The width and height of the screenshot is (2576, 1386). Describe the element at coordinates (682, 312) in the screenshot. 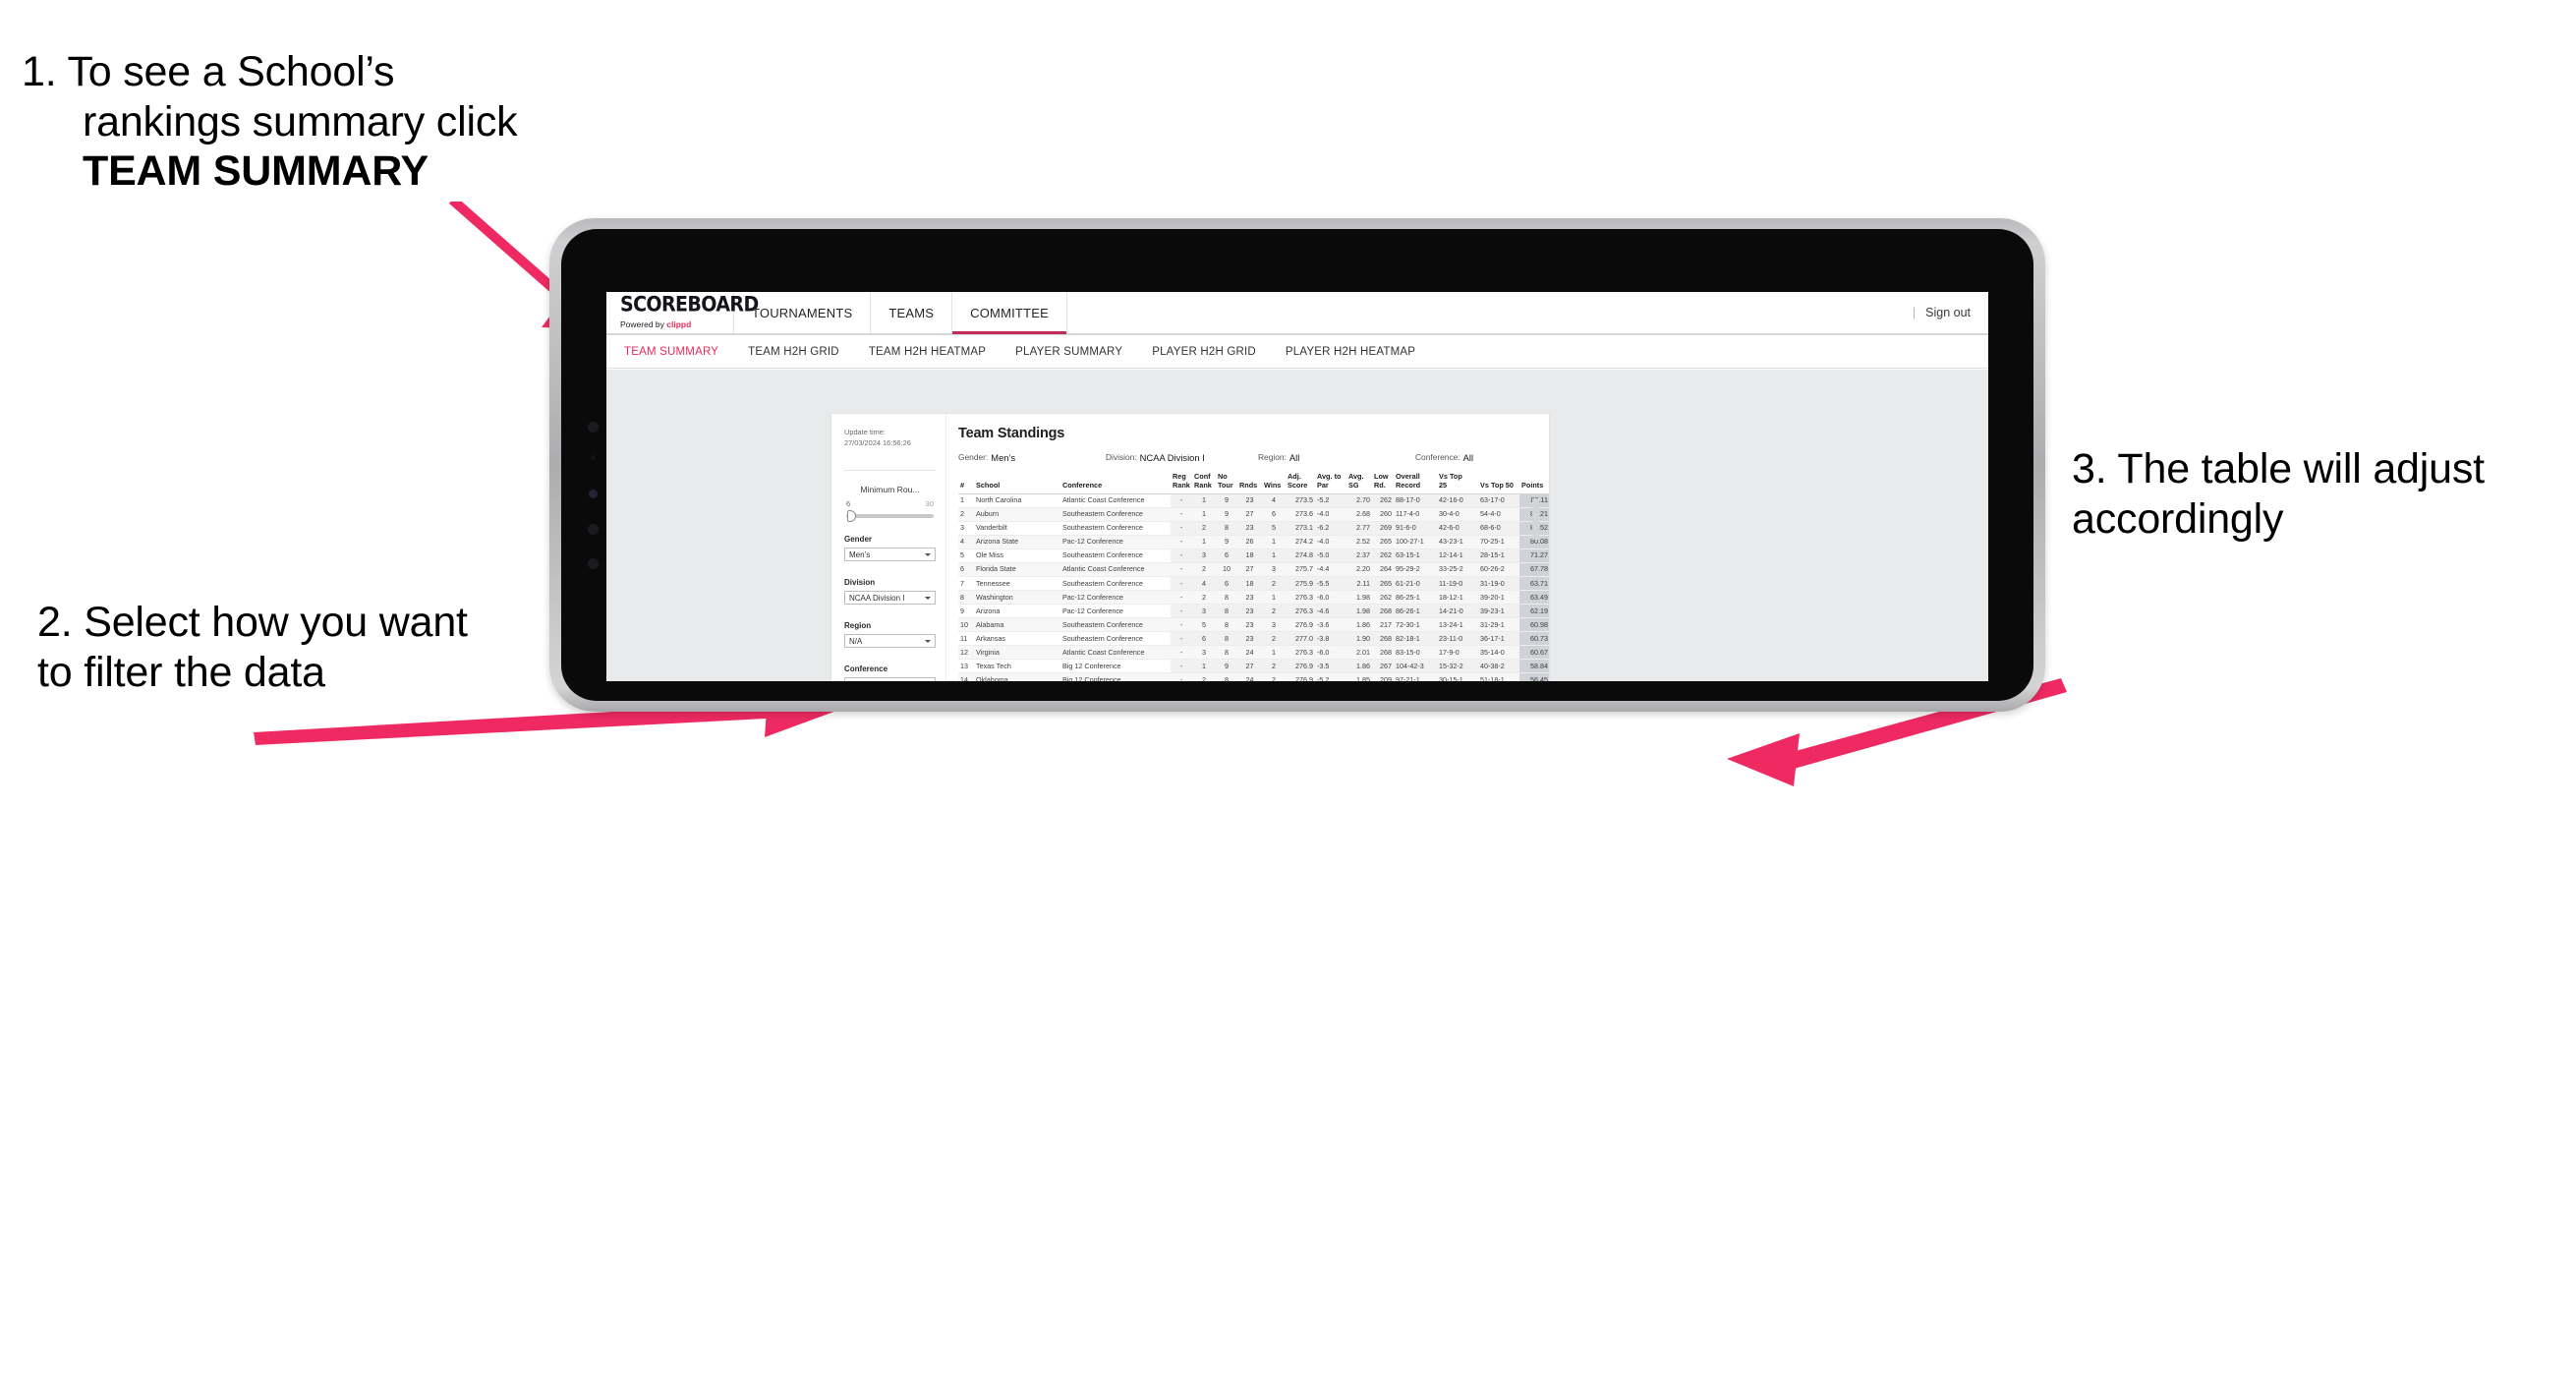

I see `brand-logo: SCOREBOARD Powered by clippd` at that location.